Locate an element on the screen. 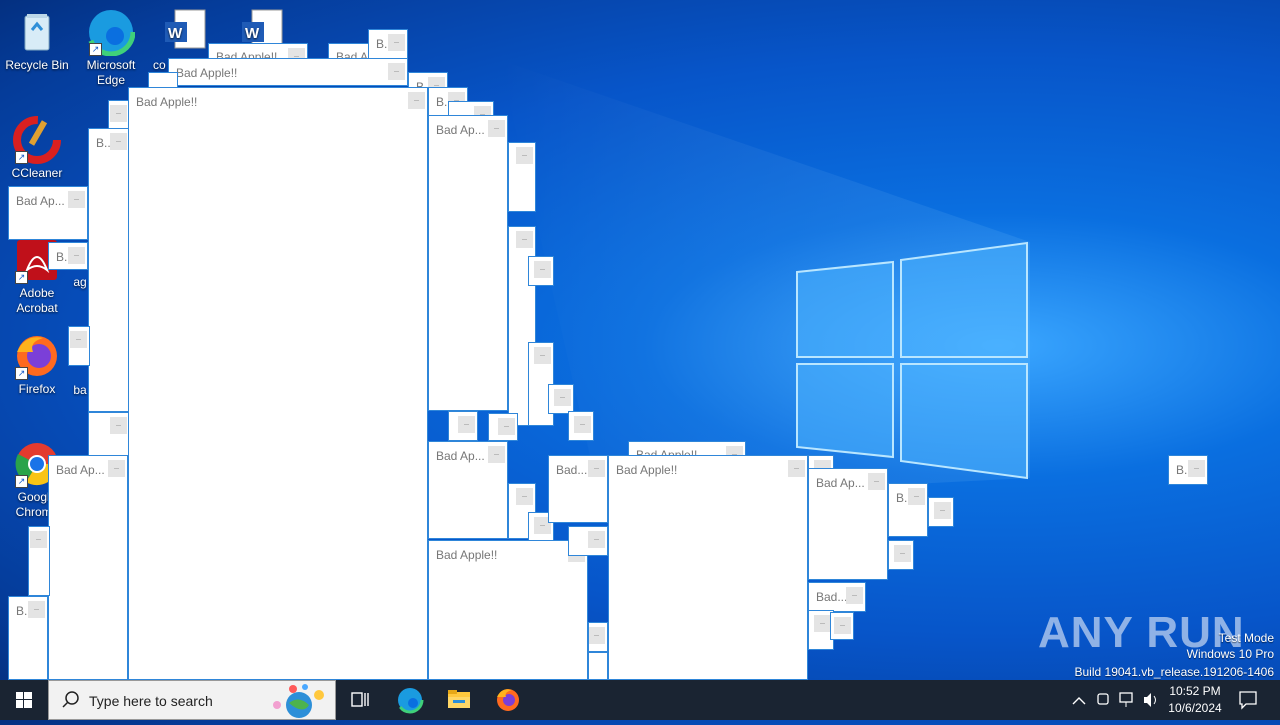 Image resolution: width=1280 pixels, height=725 pixels. edge-icon is located at coordinates (410, 700).